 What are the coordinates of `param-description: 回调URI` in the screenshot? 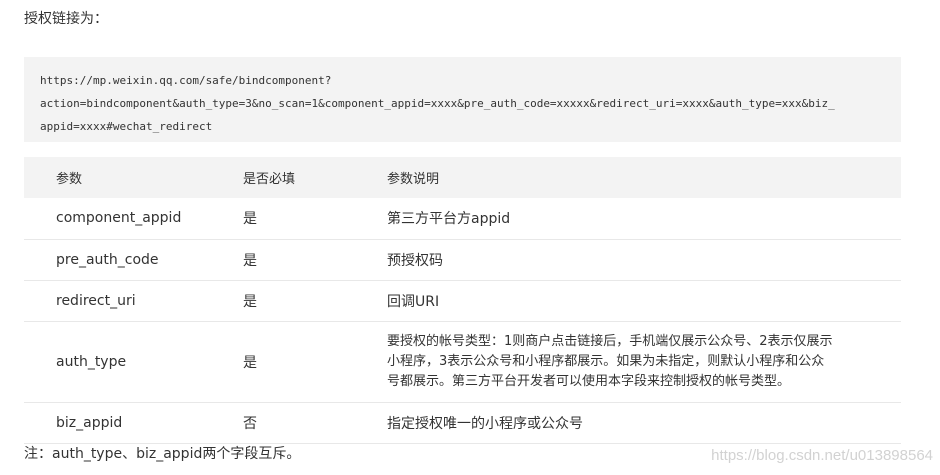 It's located at (644, 301).